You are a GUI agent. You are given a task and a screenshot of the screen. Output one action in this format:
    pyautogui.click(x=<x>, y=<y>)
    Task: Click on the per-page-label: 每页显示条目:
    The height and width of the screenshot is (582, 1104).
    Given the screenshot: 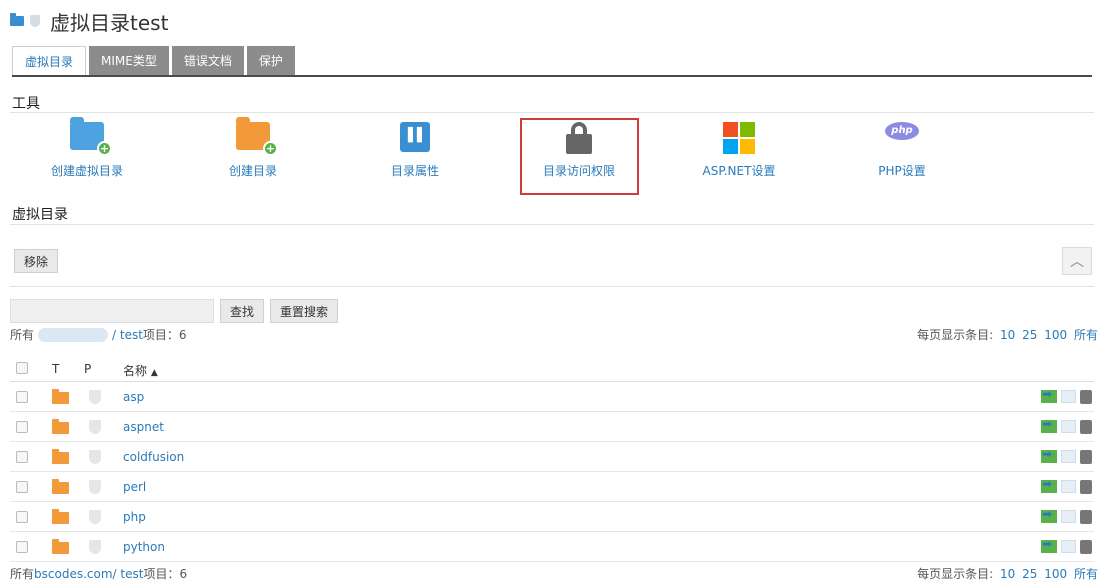 What is the action you would take?
    pyautogui.click(x=955, y=574)
    